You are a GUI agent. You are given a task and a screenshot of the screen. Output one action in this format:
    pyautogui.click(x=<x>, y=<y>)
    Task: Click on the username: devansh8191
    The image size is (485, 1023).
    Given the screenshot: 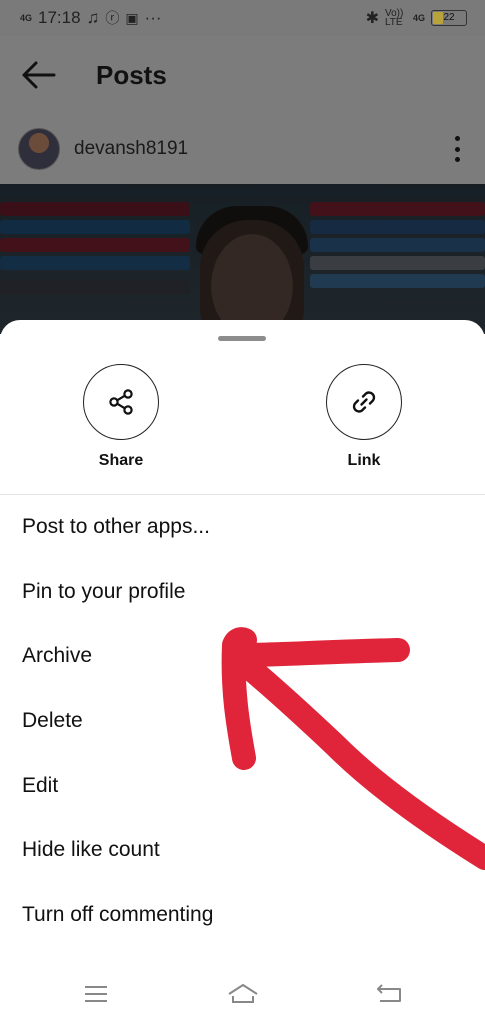 What is the action you would take?
    pyautogui.click(x=131, y=149)
    